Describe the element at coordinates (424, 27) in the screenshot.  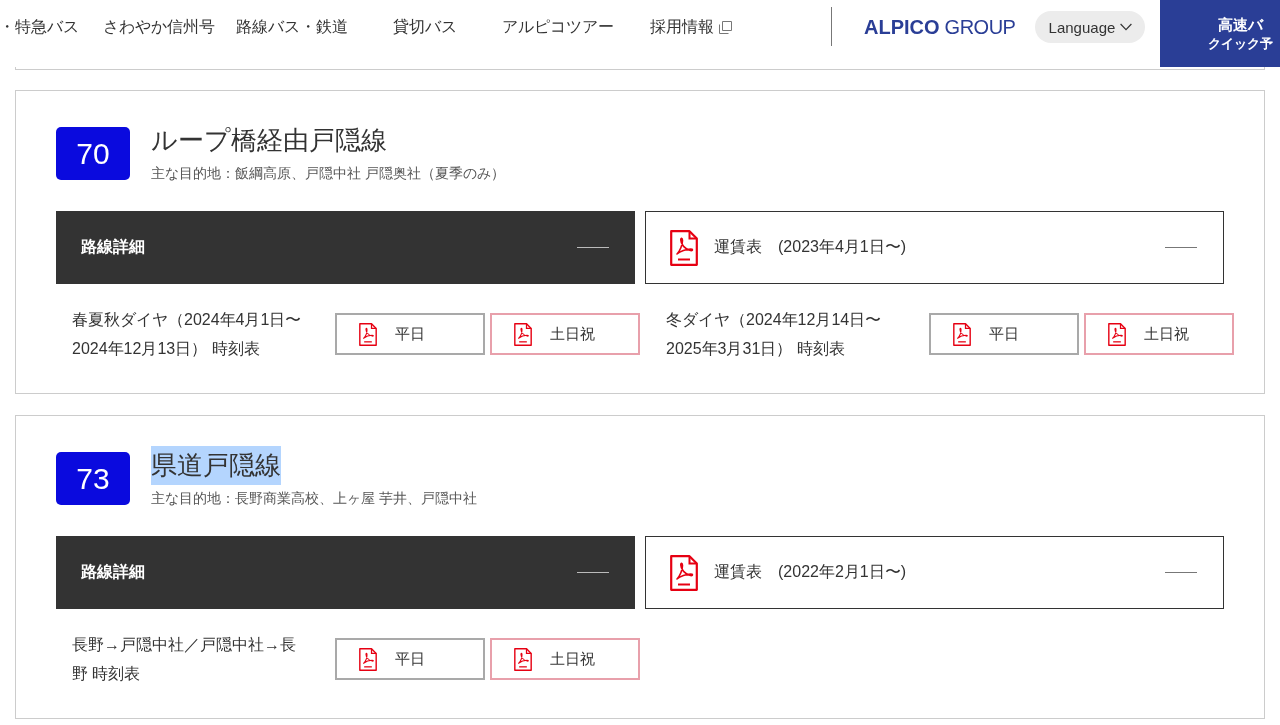
I see `nav-link: 貸切バス` at that location.